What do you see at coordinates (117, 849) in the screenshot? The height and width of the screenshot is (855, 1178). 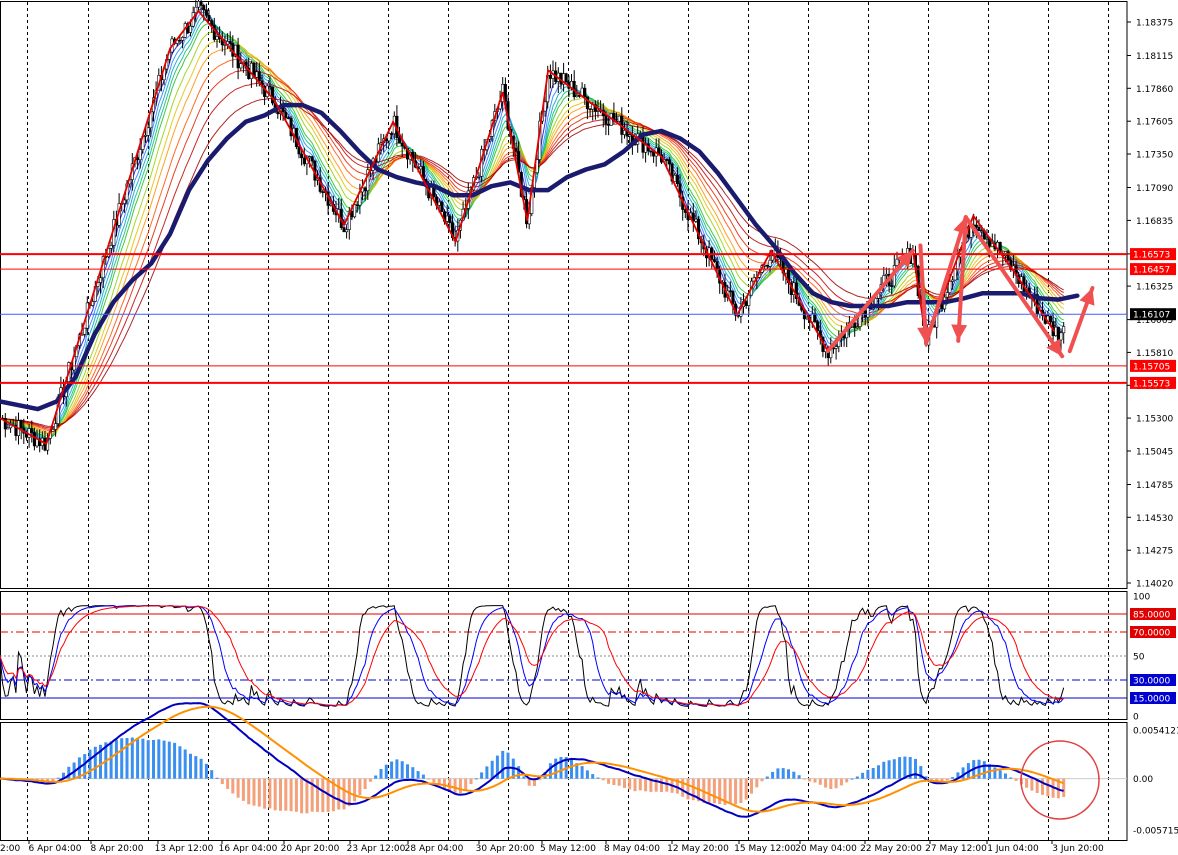 I see `time-tick-label: 8 Apr 20:00` at bounding box center [117, 849].